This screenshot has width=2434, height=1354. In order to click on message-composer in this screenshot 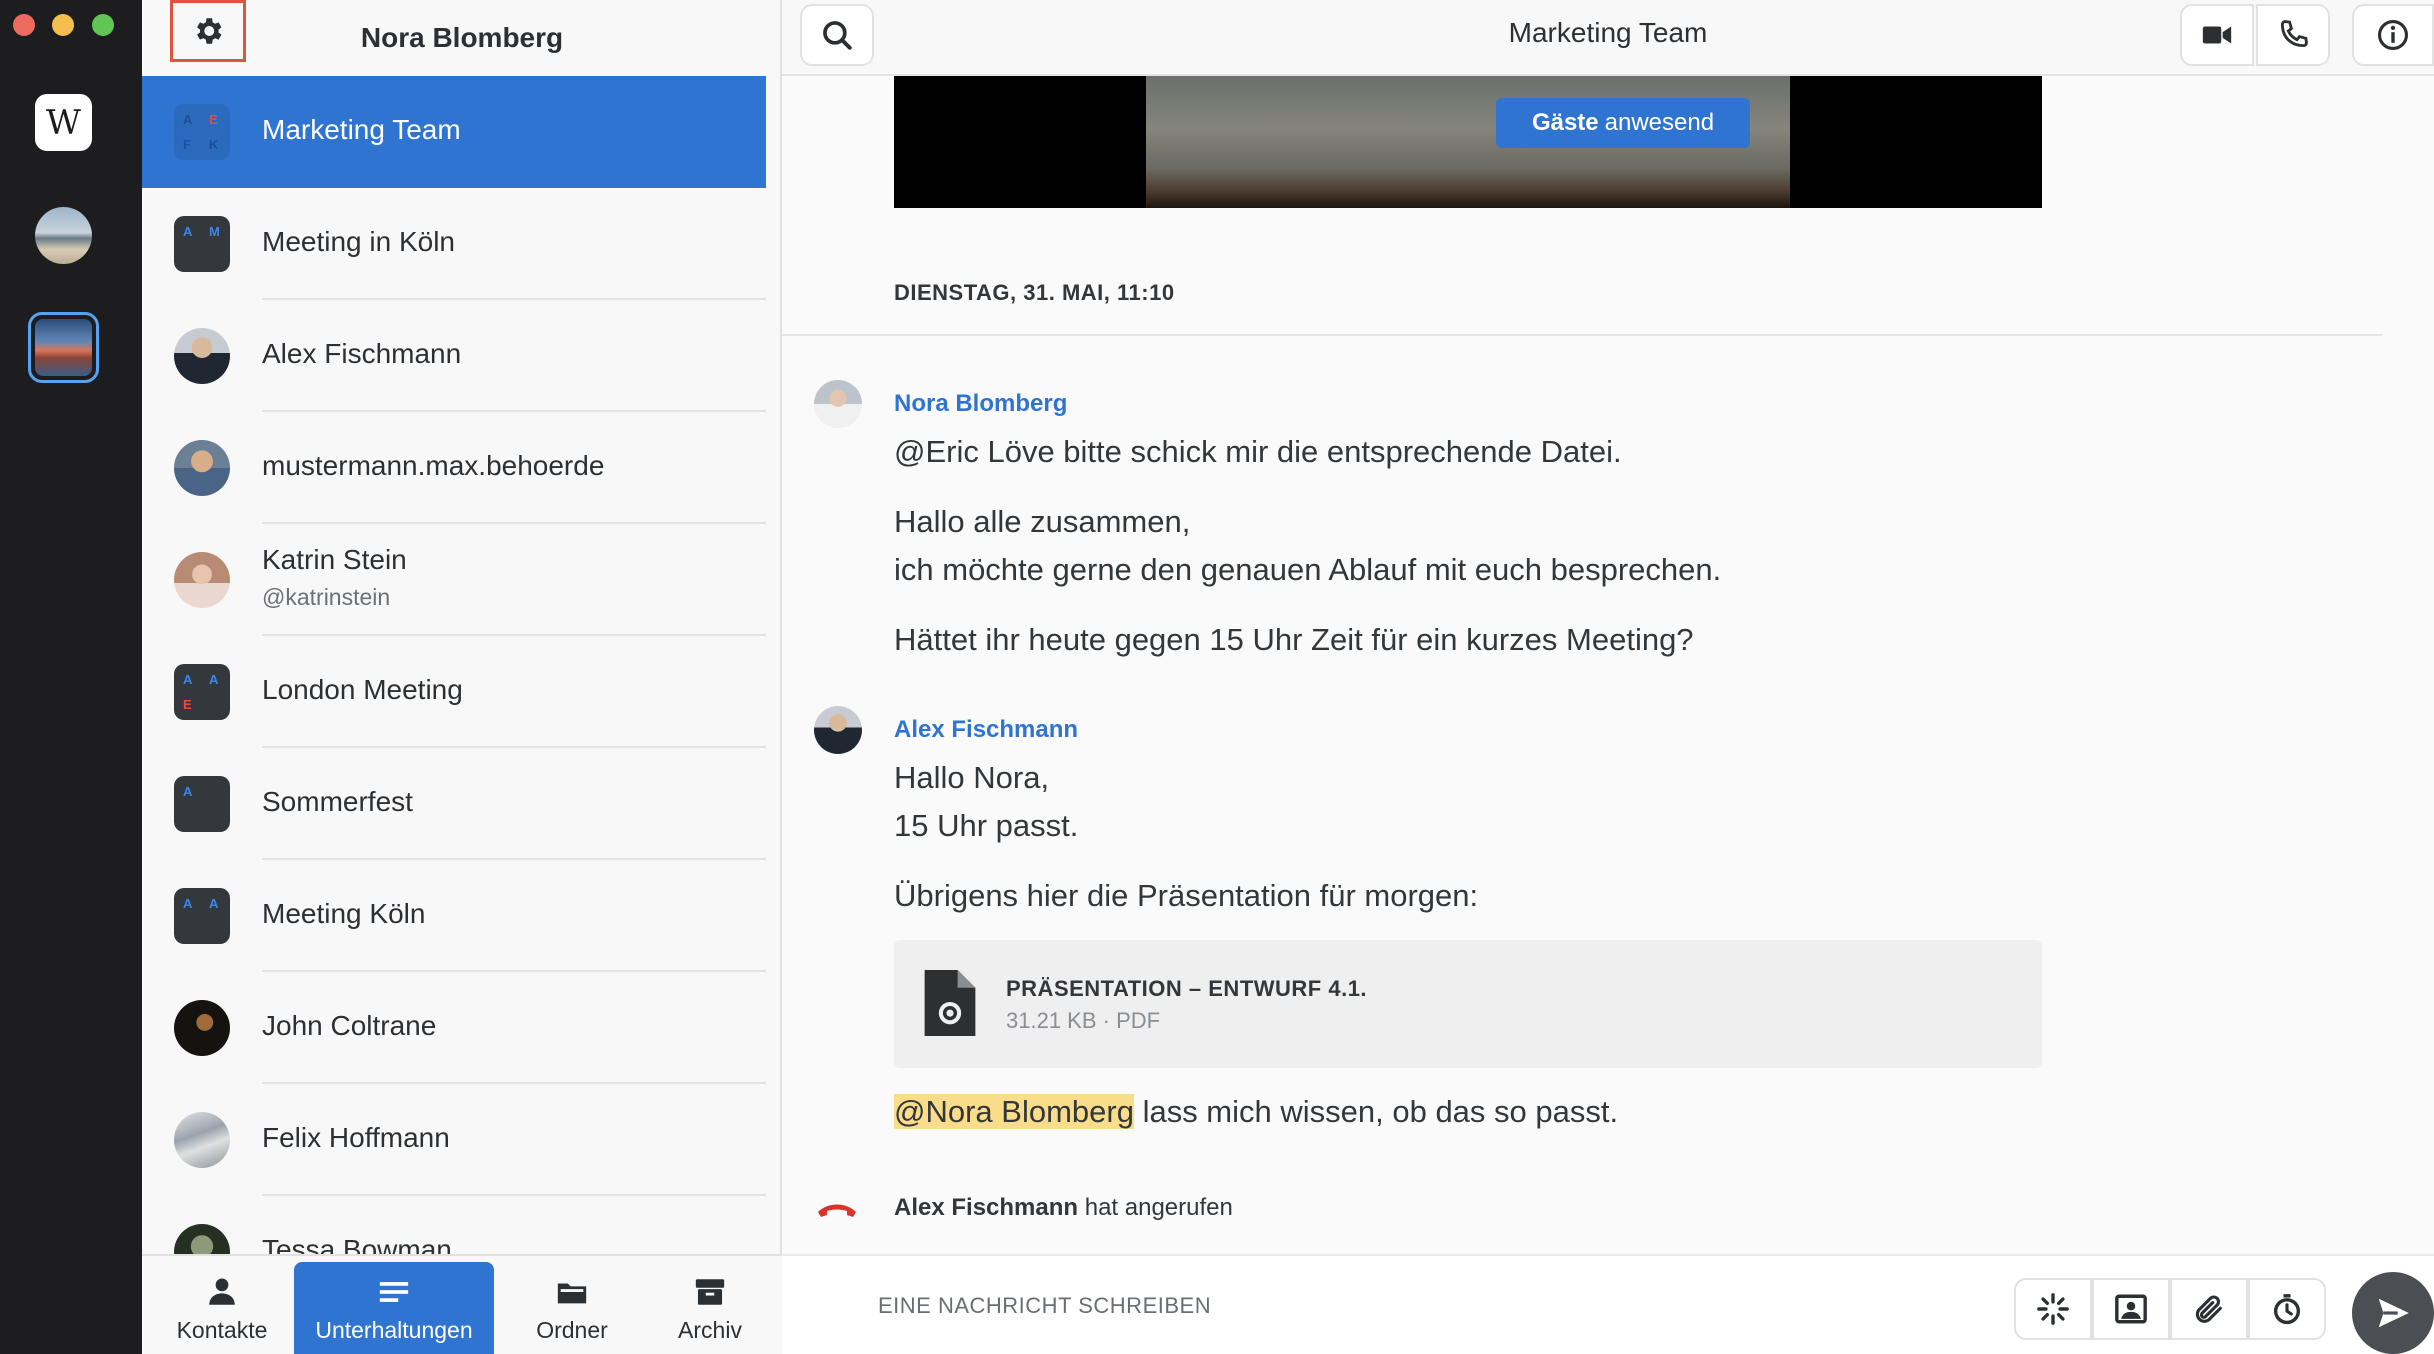, I will do `click(1608, 1304)`.